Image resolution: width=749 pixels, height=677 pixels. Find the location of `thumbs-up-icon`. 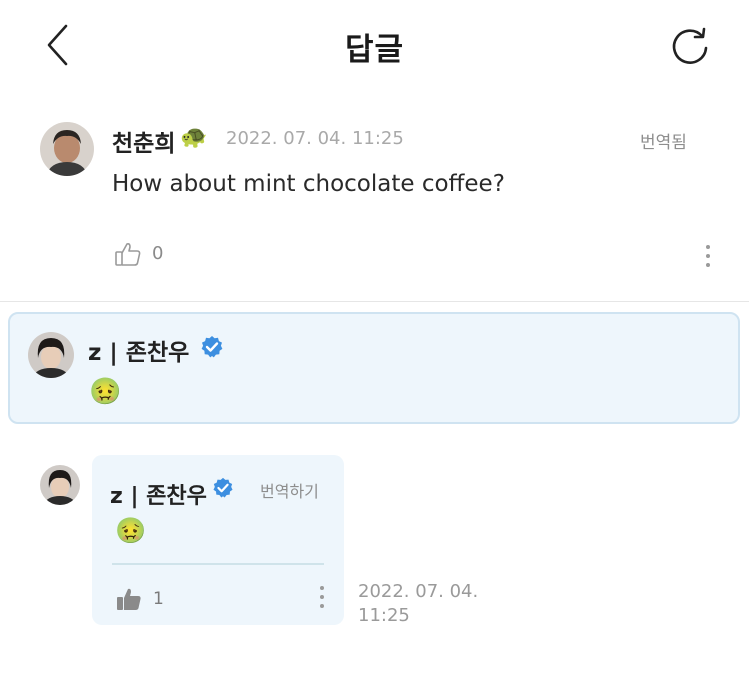

thumbs-up-icon is located at coordinates (128, 254).